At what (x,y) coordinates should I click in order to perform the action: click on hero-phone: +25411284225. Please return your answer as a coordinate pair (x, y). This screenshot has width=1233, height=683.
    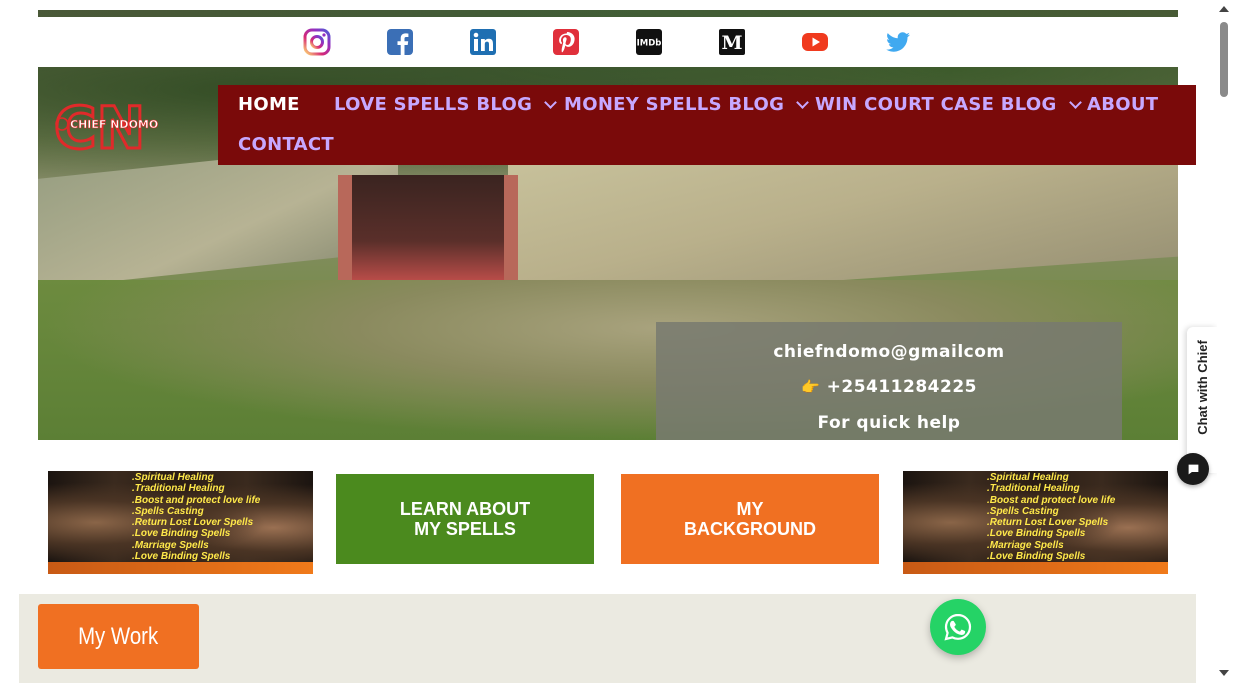
    Looking at the image, I should click on (901, 387).